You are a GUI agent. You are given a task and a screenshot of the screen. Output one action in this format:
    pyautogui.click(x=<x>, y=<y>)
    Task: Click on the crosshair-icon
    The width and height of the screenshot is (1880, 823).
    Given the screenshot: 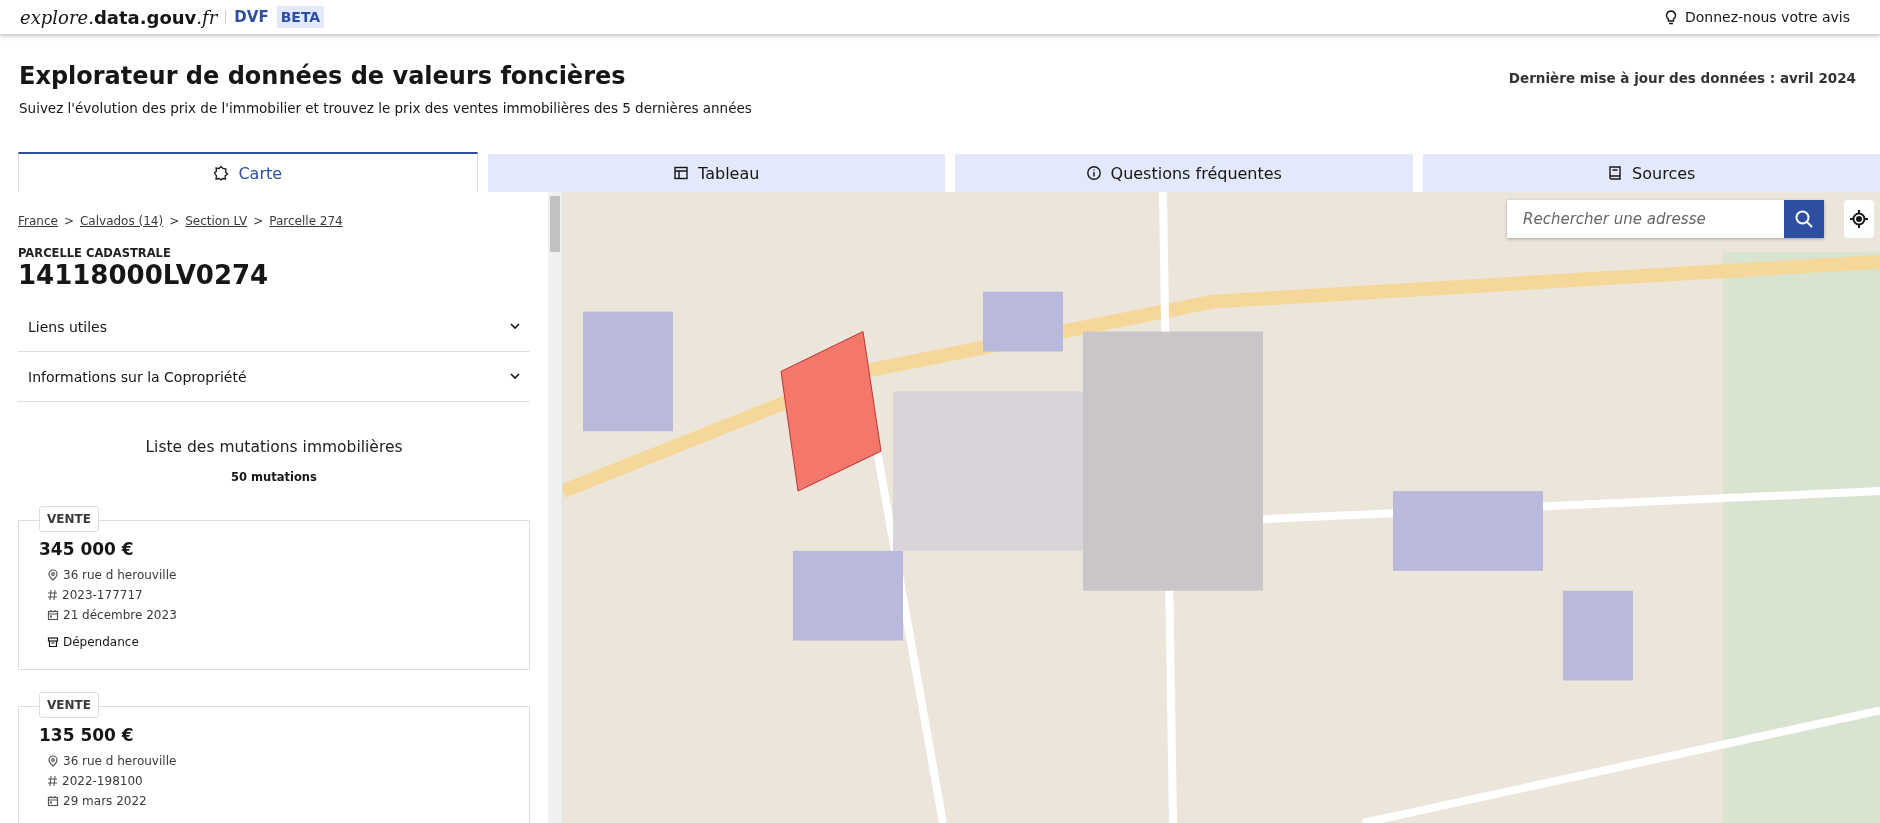 What is the action you would take?
    pyautogui.click(x=1859, y=219)
    